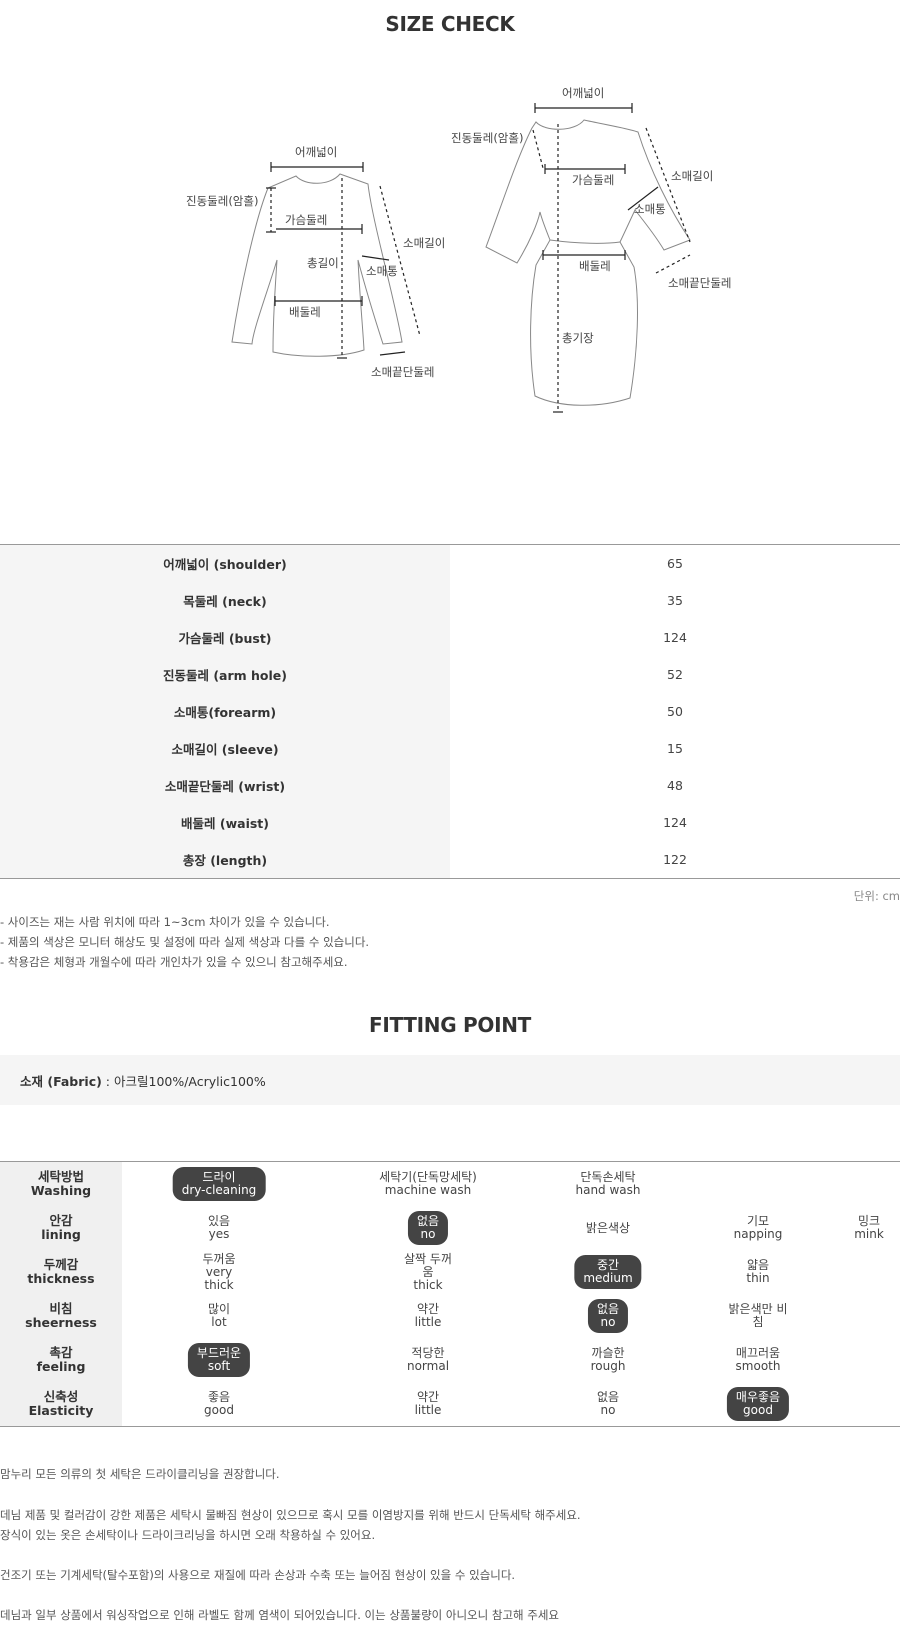 This screenshot has width=900, height=1625. I want to click on size-row: 소매길이 (sleeve) 15, so click(450, 748).